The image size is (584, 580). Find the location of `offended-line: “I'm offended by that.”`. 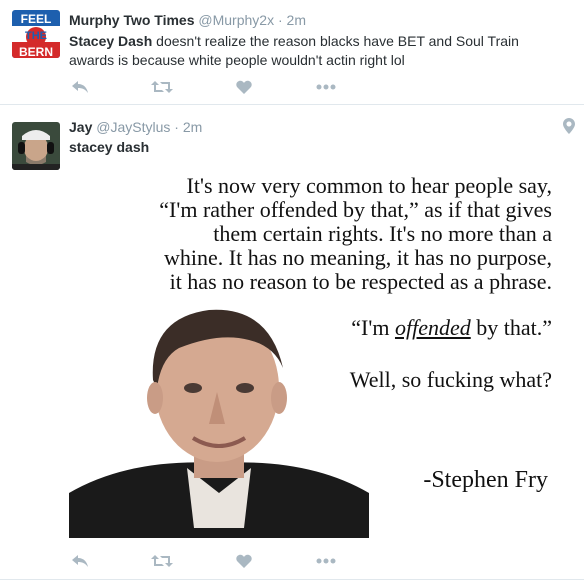

offended-line: “I'm offended by that.” is located at coordinates (451, 328).